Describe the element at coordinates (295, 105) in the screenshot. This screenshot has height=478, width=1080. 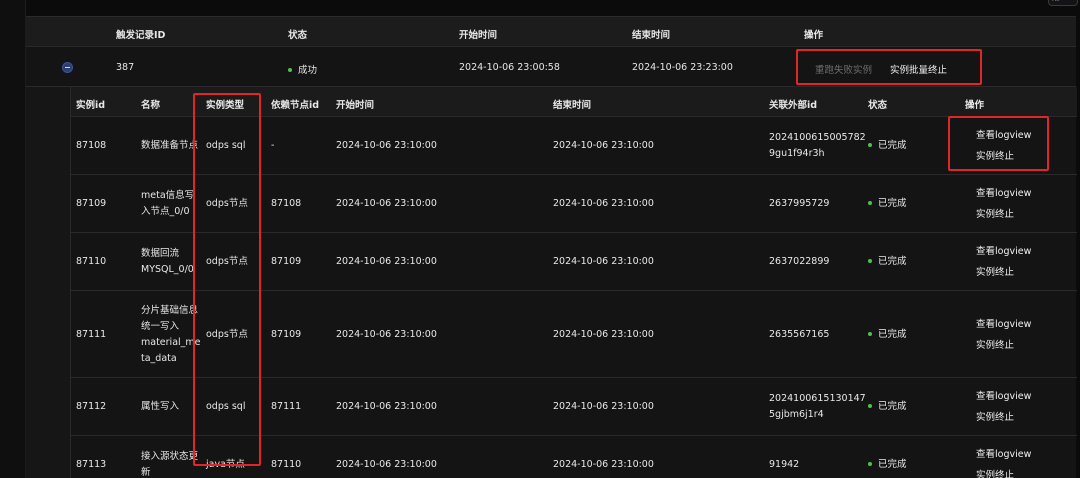
I see `header-dependency-id: 依赖节点id` at that location.